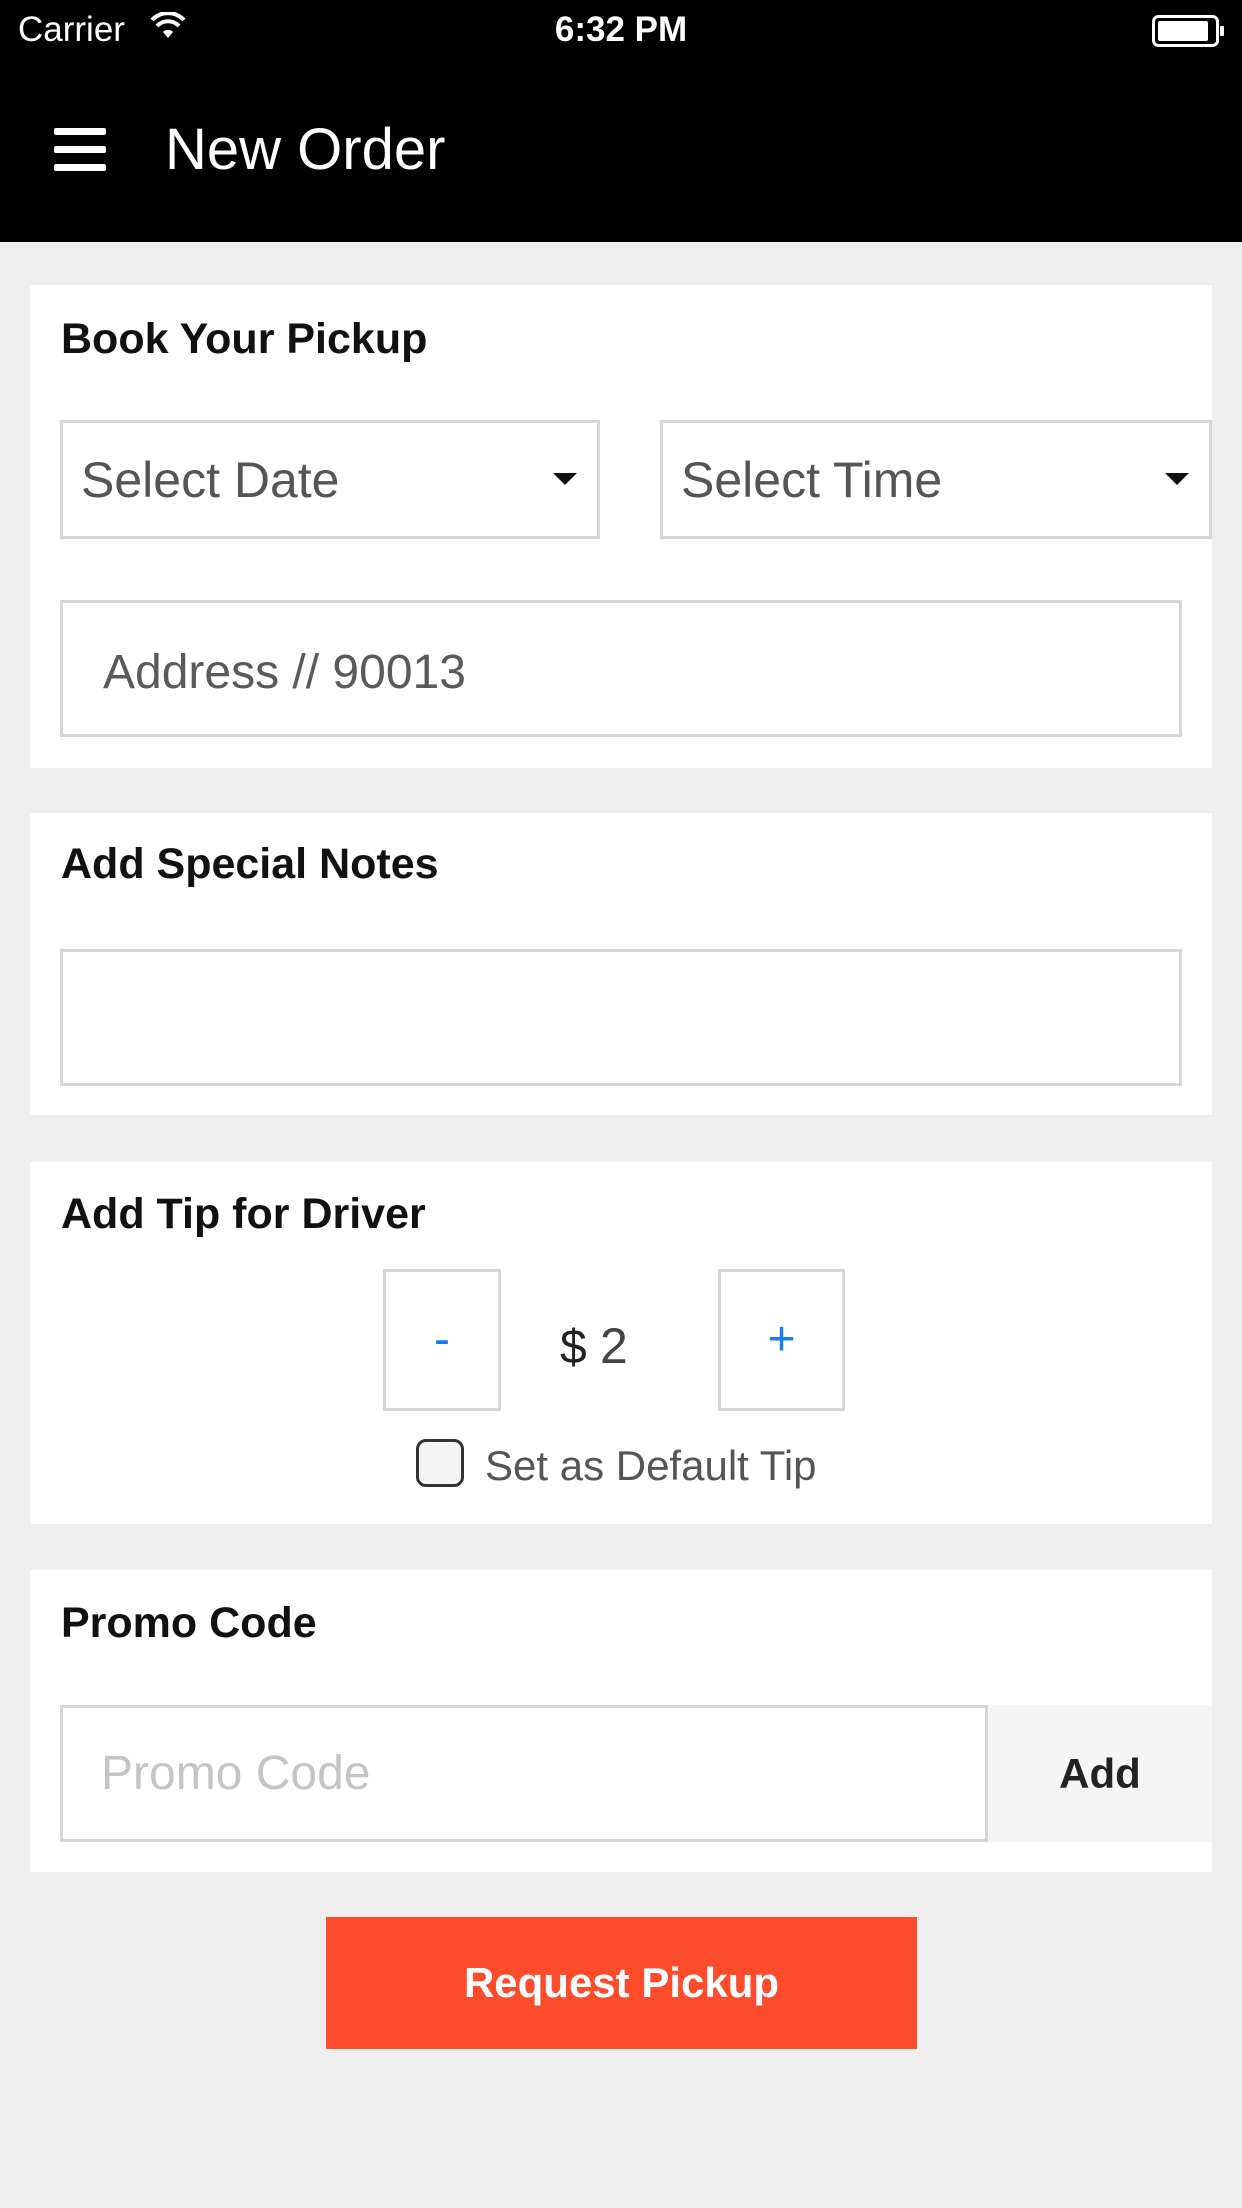 The height and width of the screenshot is (2208, 1242). I want to click on add-promo-button: Add, so click(1100, 1773).